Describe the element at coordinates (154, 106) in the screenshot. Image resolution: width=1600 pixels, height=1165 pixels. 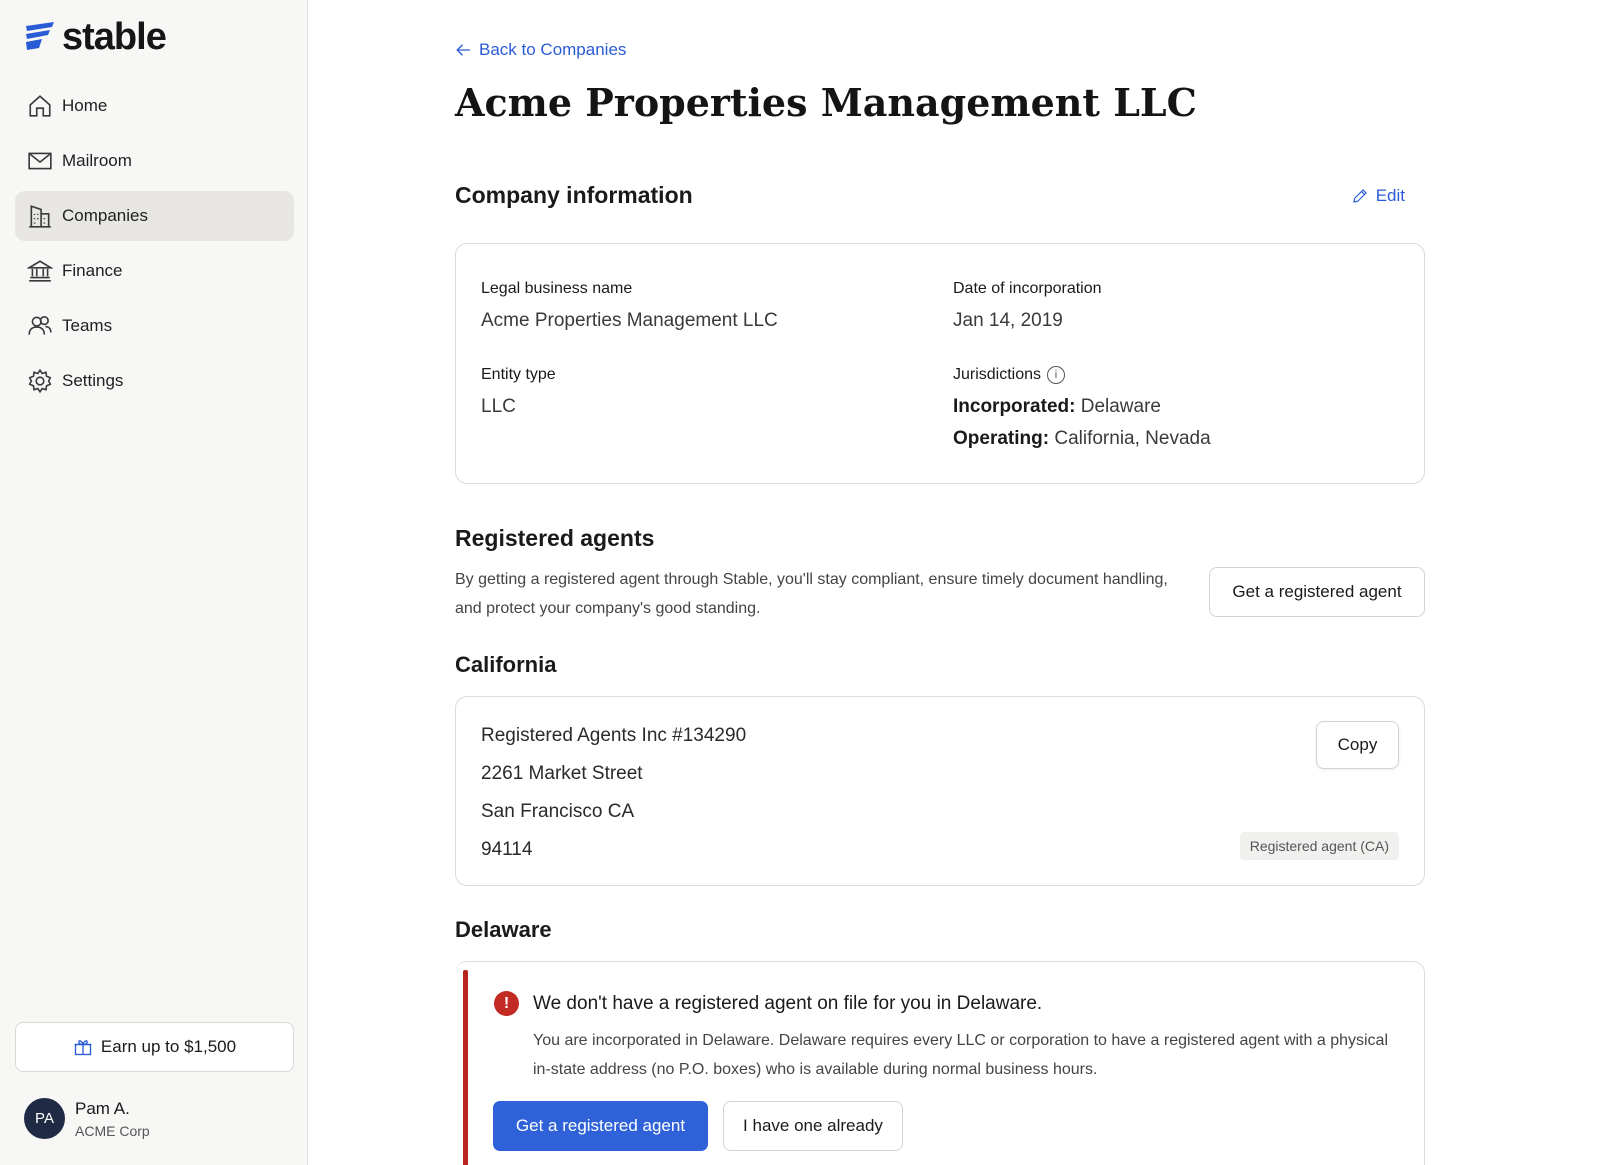
I see `sidebar-item-home: Home` at that location.